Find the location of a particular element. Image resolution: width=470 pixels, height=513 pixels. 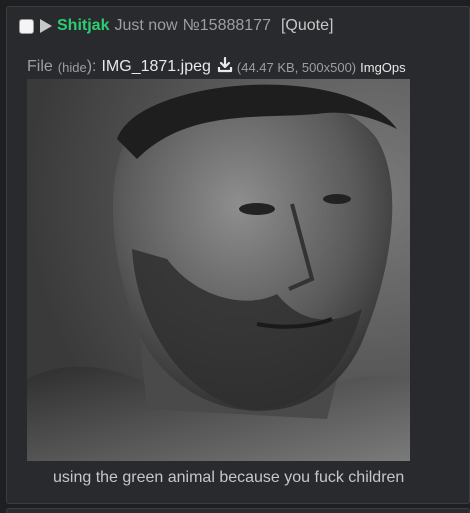

hide-close-paren: ): is located at coordinates (91, 66).